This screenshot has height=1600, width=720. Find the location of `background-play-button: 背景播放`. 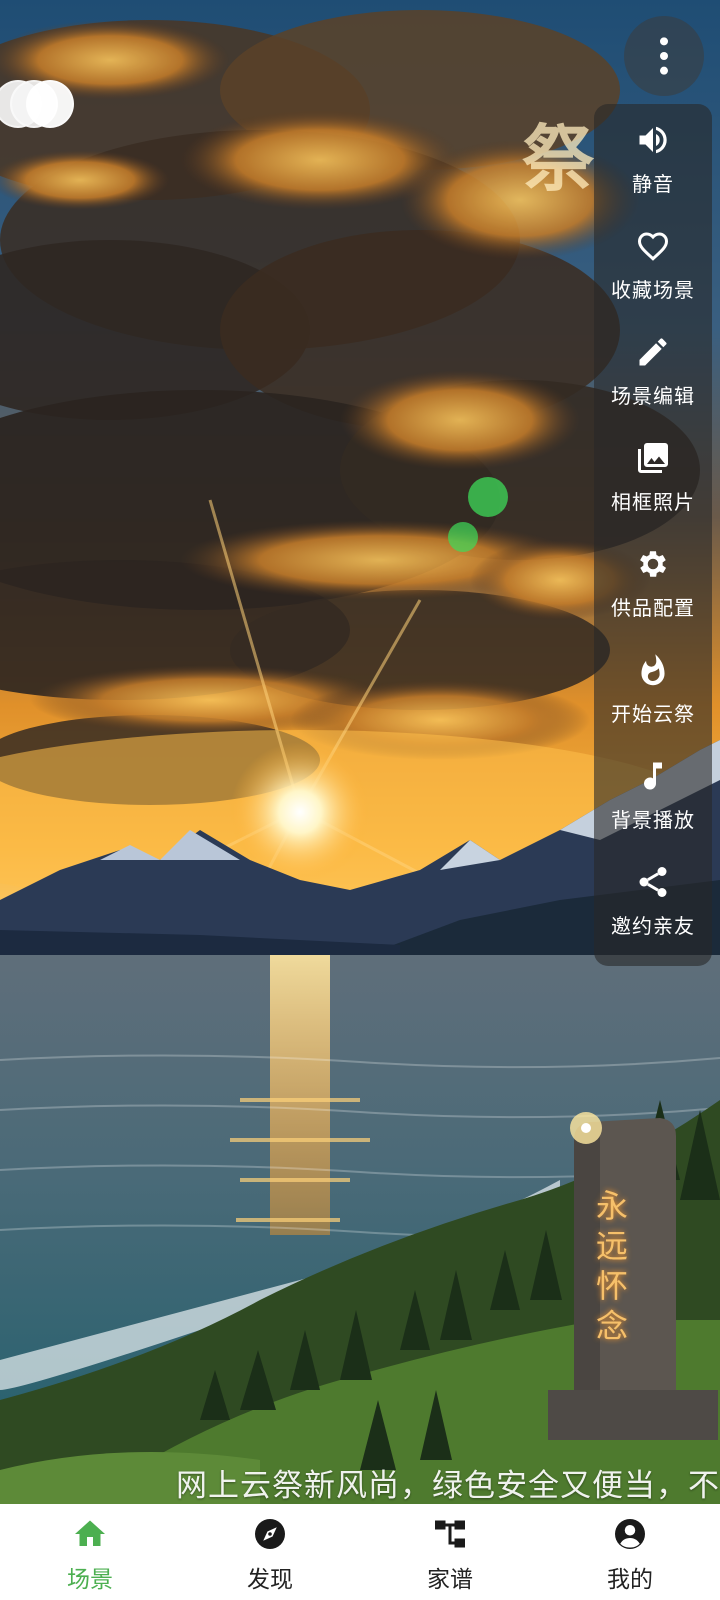

background-play-button: 背景播放 is located at coordinates (653, 806).